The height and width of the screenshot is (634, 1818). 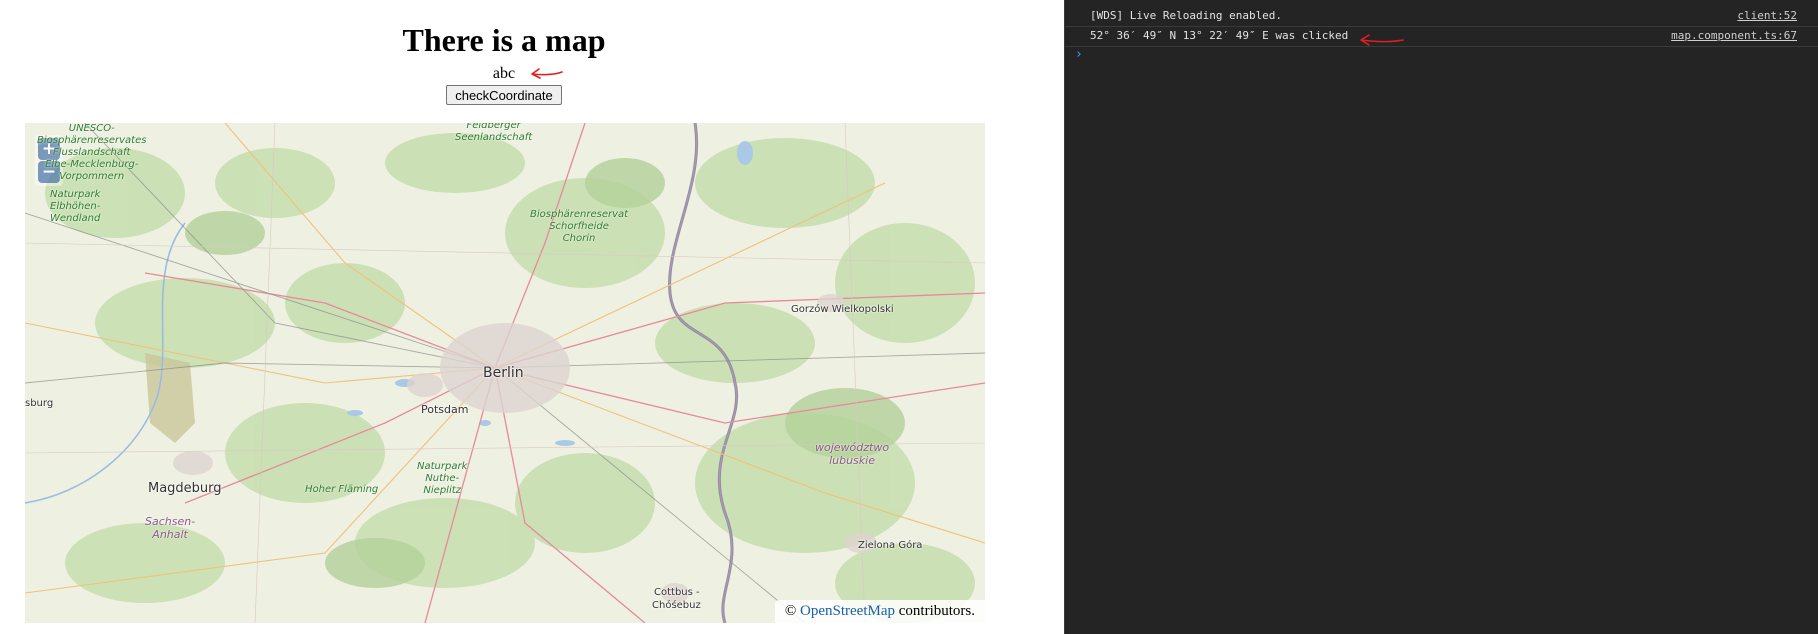 What do you see at coordinates (442, 478) in the screenshot?
I see `map-label-nuthe: Naturpark Nuthe- Nieplitz` at bounding box center [442, 478].